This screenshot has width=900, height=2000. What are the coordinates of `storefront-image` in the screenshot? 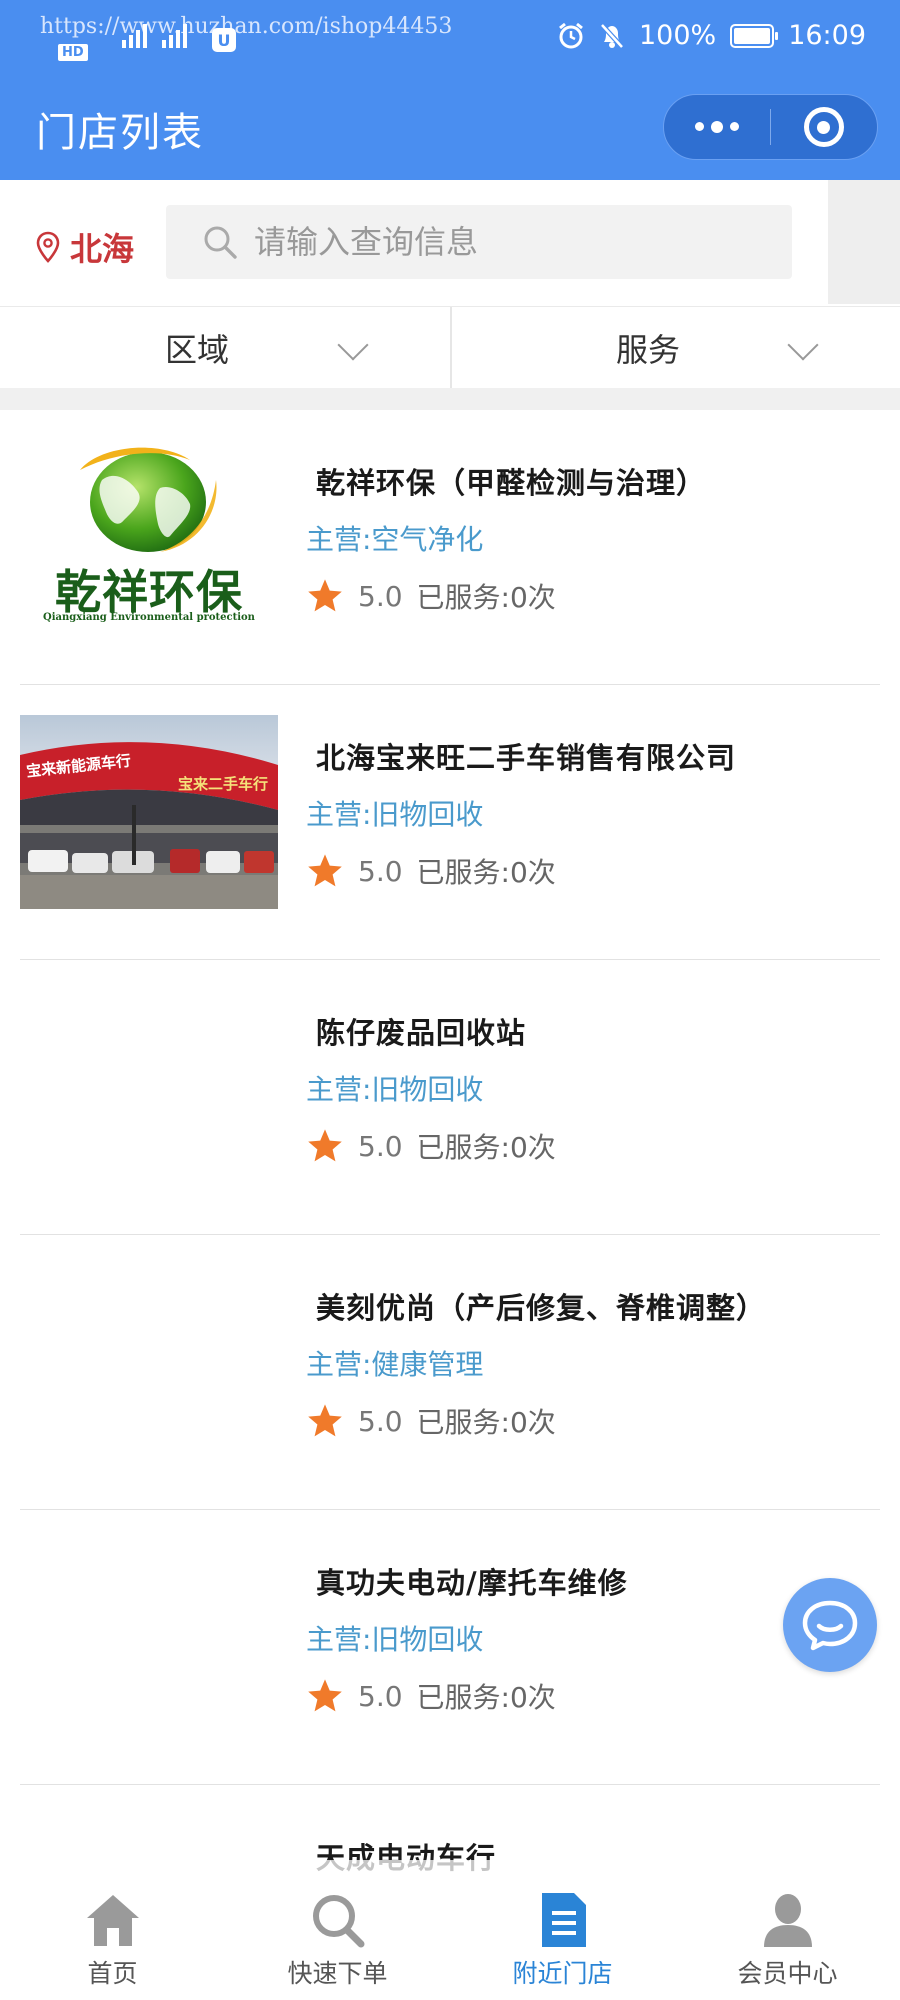 It's located at (149, 825).